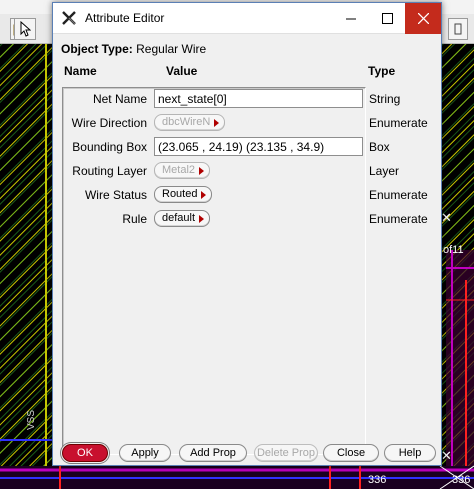 This screenshot has height=489, width=474. Describe the element at coordinates (171, 49) in the screenshot. I see `object-type-value: Regular Wire` at that location.